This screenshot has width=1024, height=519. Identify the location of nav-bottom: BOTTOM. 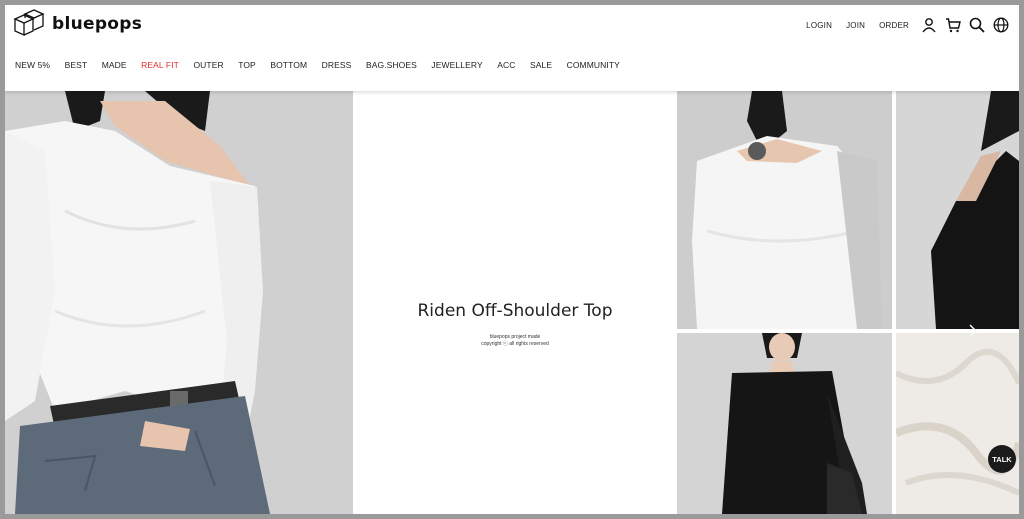
(288, 65).